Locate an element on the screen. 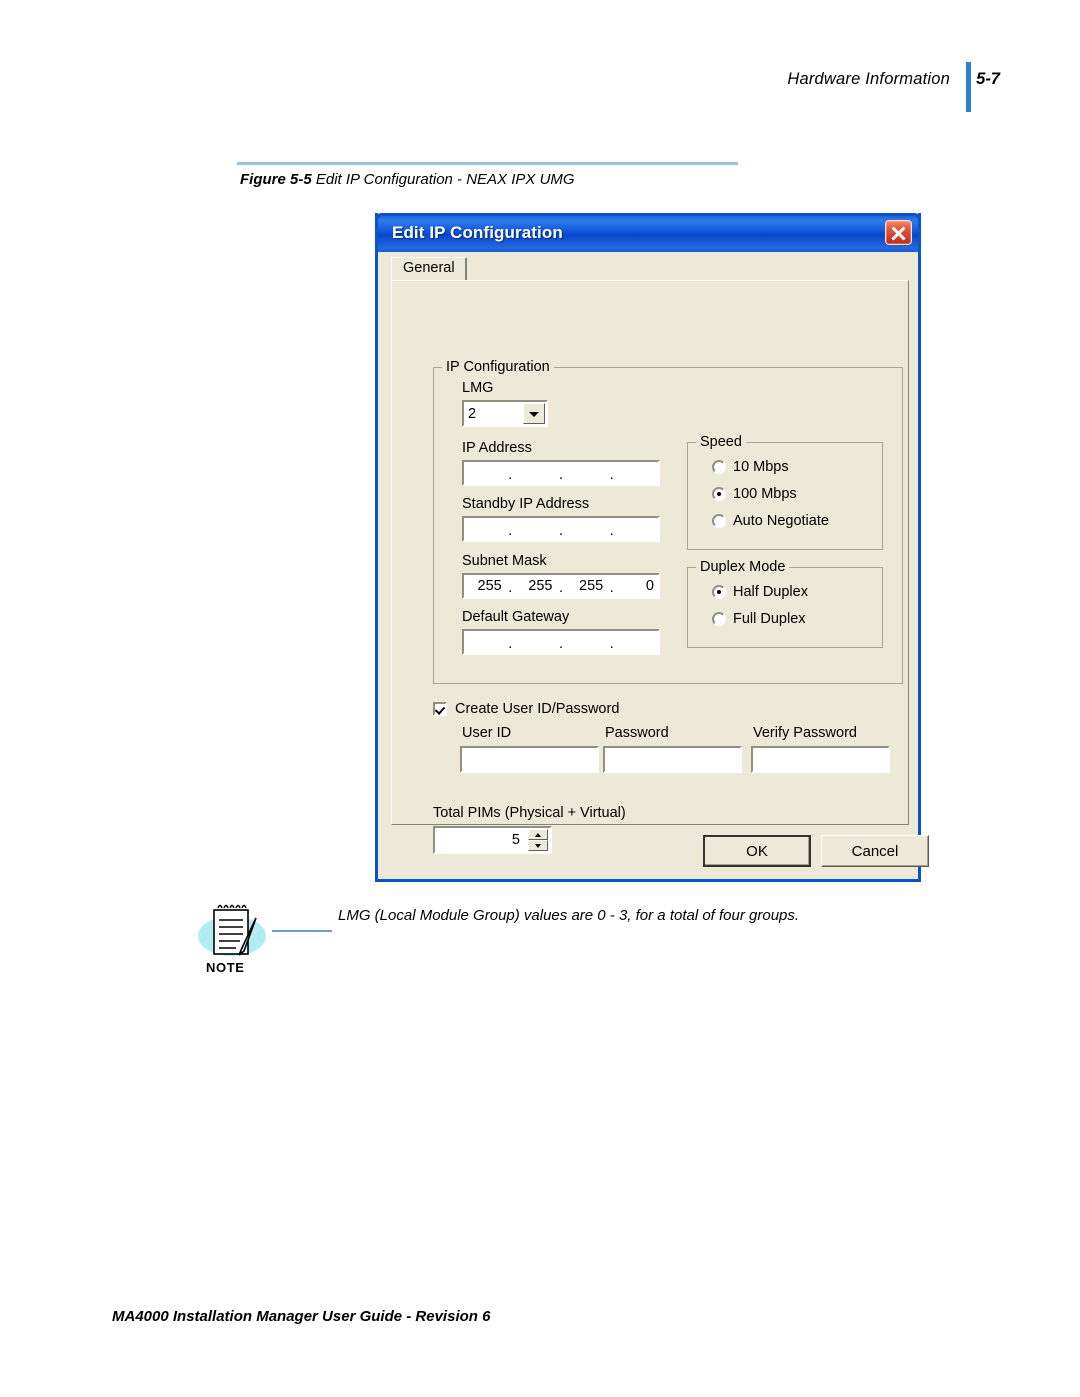  radio-speed-auto-negotiate-label: Auto Negotiate is located at coordinates (781, 521).